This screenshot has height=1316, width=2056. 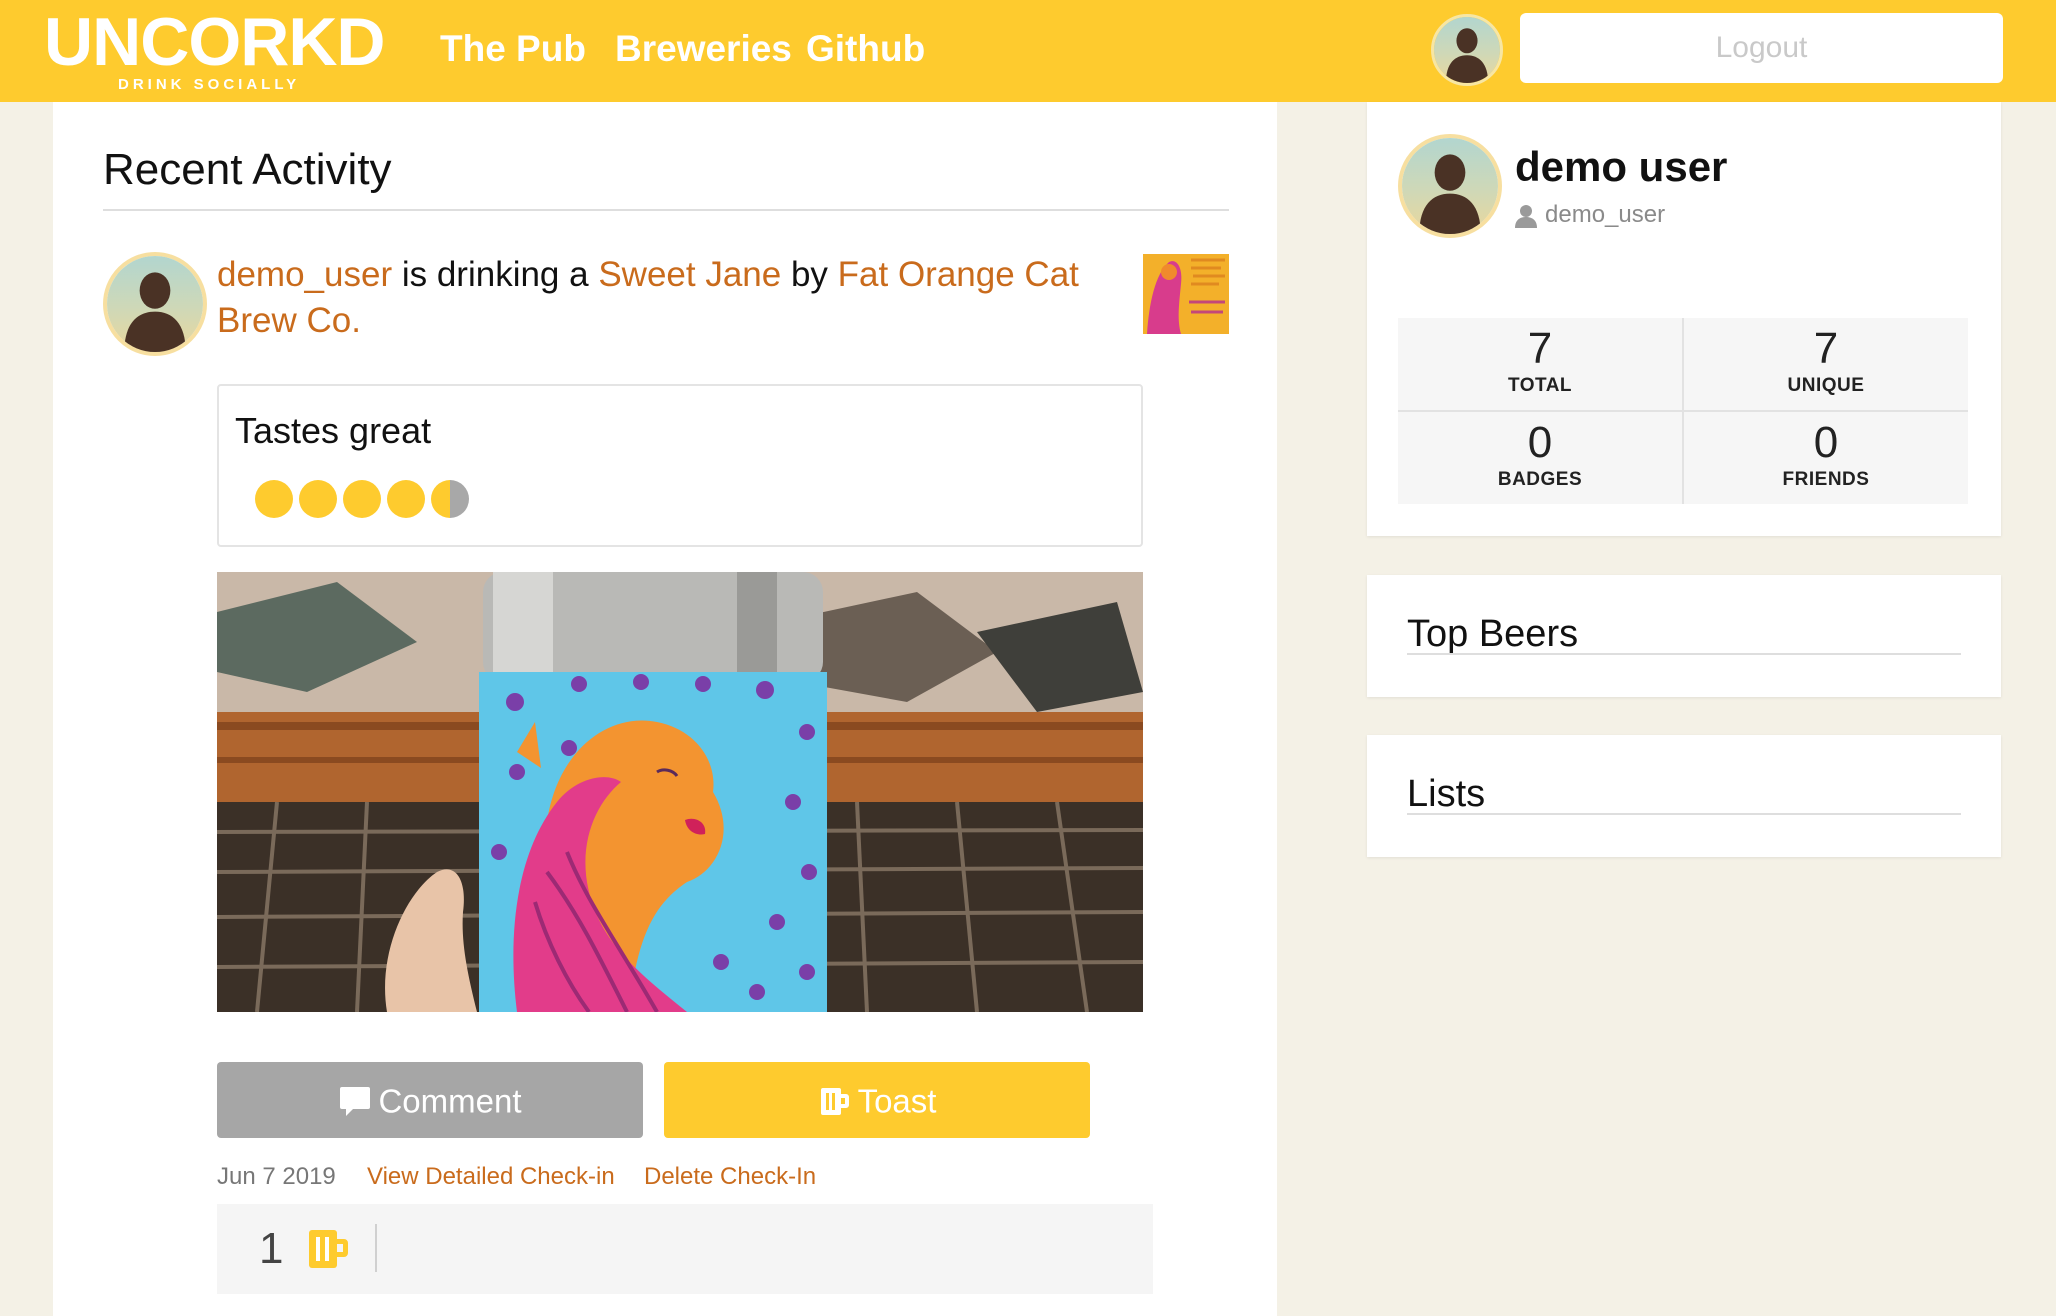 What do you see at coordinates (1826, 479) in the screenshot?
I see `stat-friends-label: FRIENDS` at bounding box center [1826, 479].